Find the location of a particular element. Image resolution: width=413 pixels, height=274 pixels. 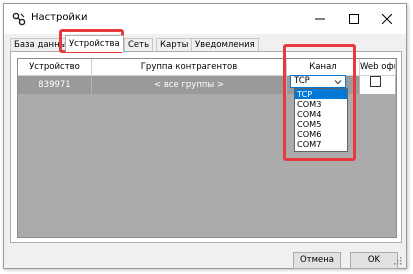

minimize-icon is located at coordinates (320, 19).